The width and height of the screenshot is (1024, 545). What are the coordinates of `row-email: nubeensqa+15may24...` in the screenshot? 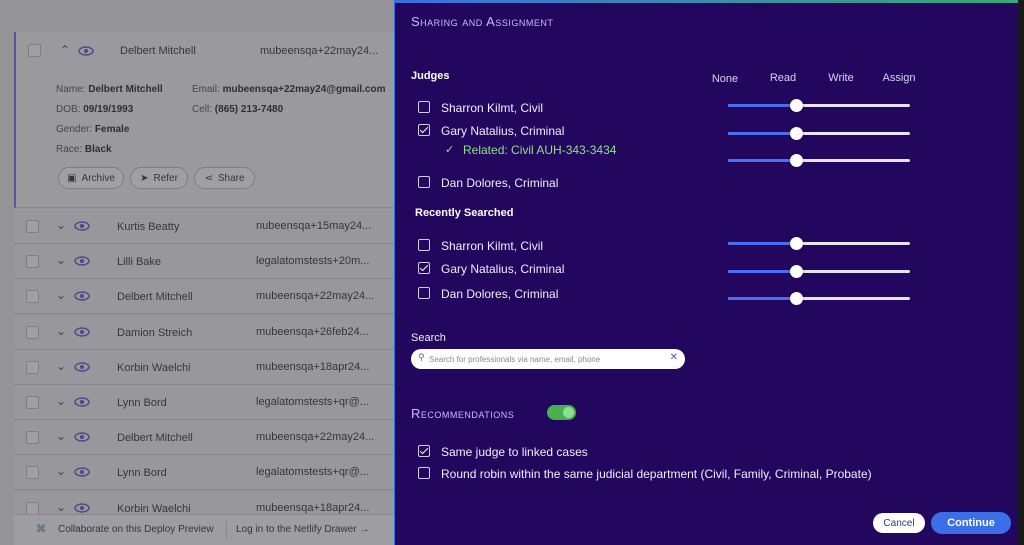 It's located at (314, 226).